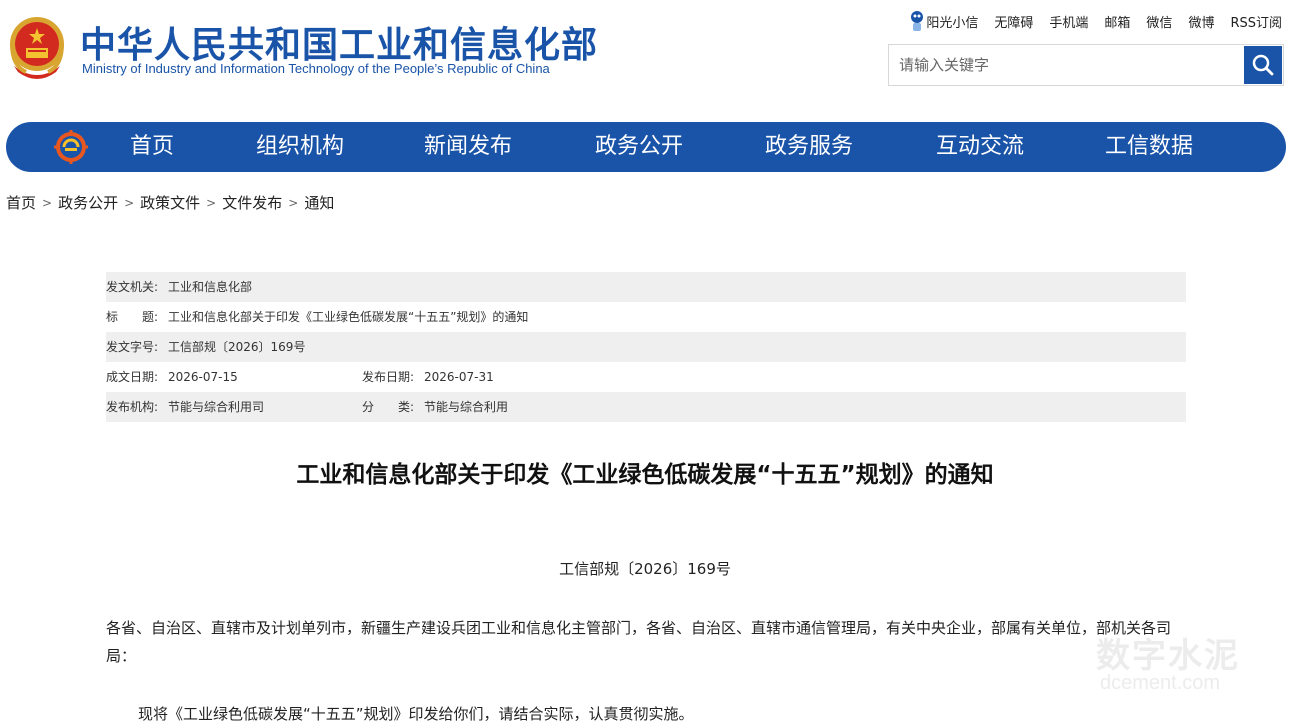 This screenshot has width=1290, height=728. What do you see at coordinates (88, 202) in the screenshot?
I see `breadcrumb-gov-affairs: 政务公开` at bounding box center [88, 202].